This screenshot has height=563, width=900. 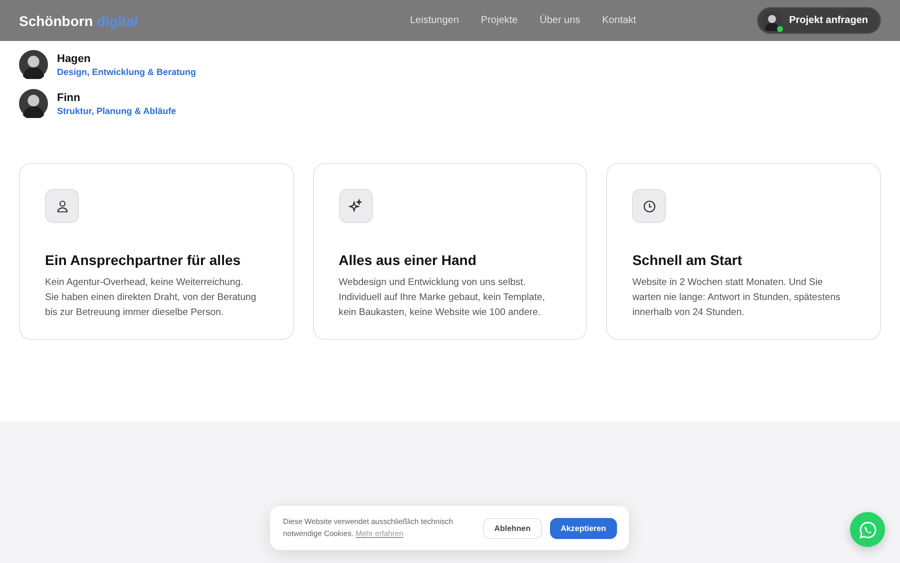 I want to click on project-request-button: Projekt anfragen, so click(x=819, y=20).